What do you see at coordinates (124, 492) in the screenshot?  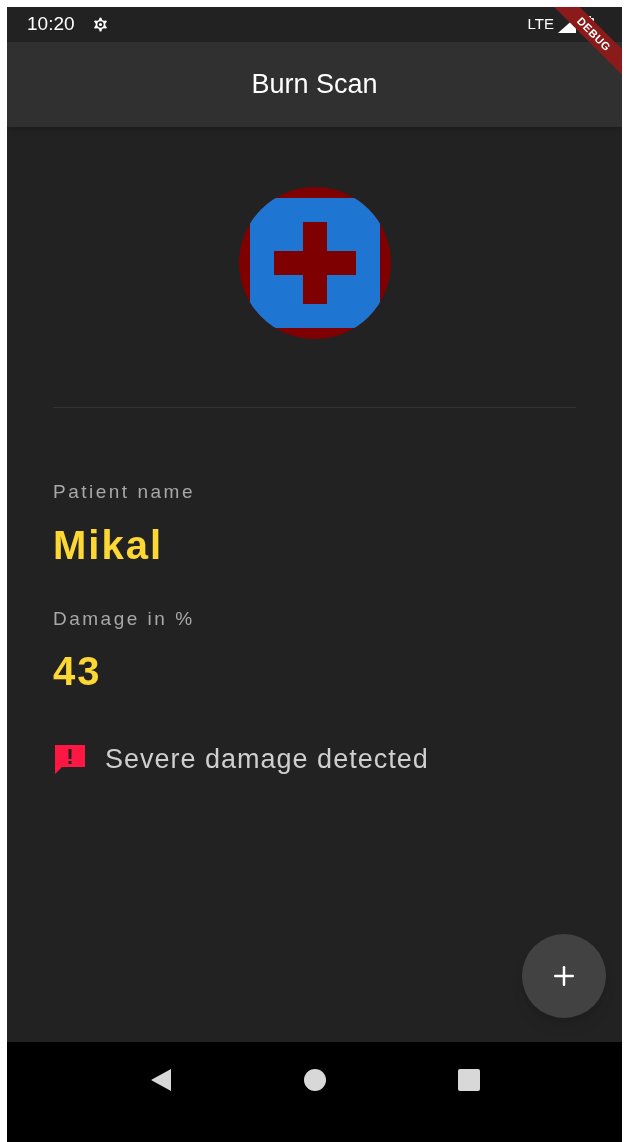 I see `patient-name-label: Patient name` at bounding box center [124, 492].